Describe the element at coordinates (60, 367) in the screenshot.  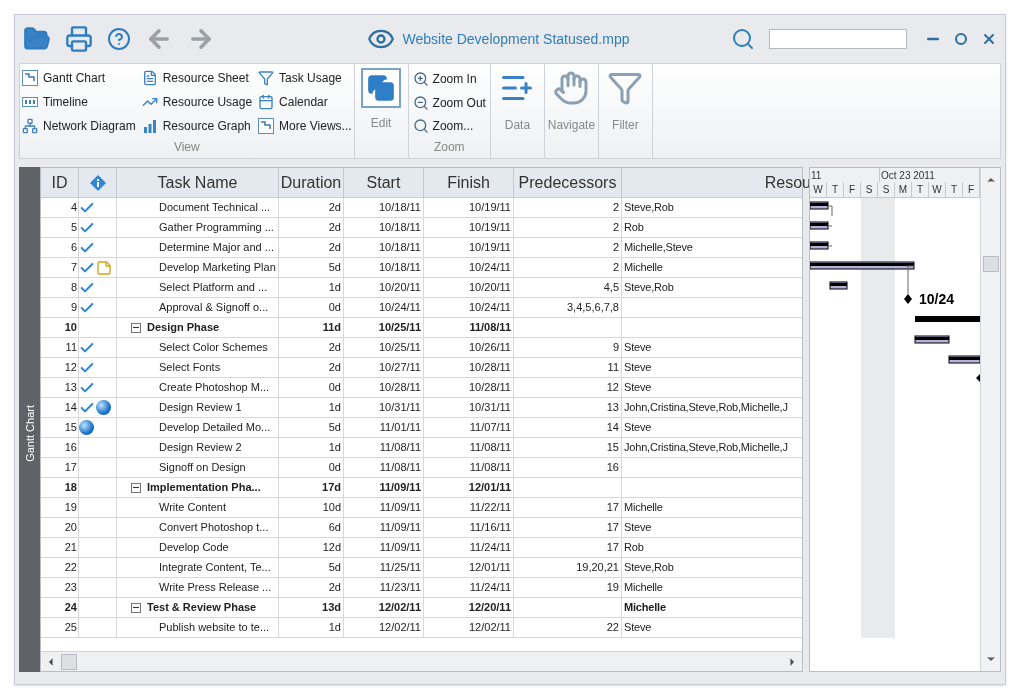
I see `id-cell: 12` at that location.